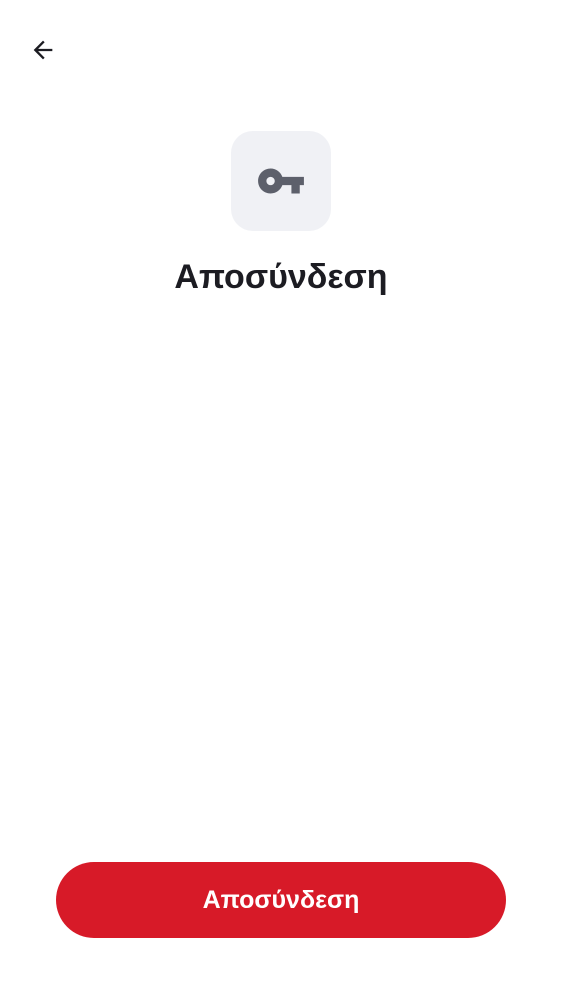 The height and width of the screenshot is (1000, 562). What do you see at coordinates (281, 277) in the screenshot?
I see `page-title: Αποσύνδεση` at bounding box center [281, 277].